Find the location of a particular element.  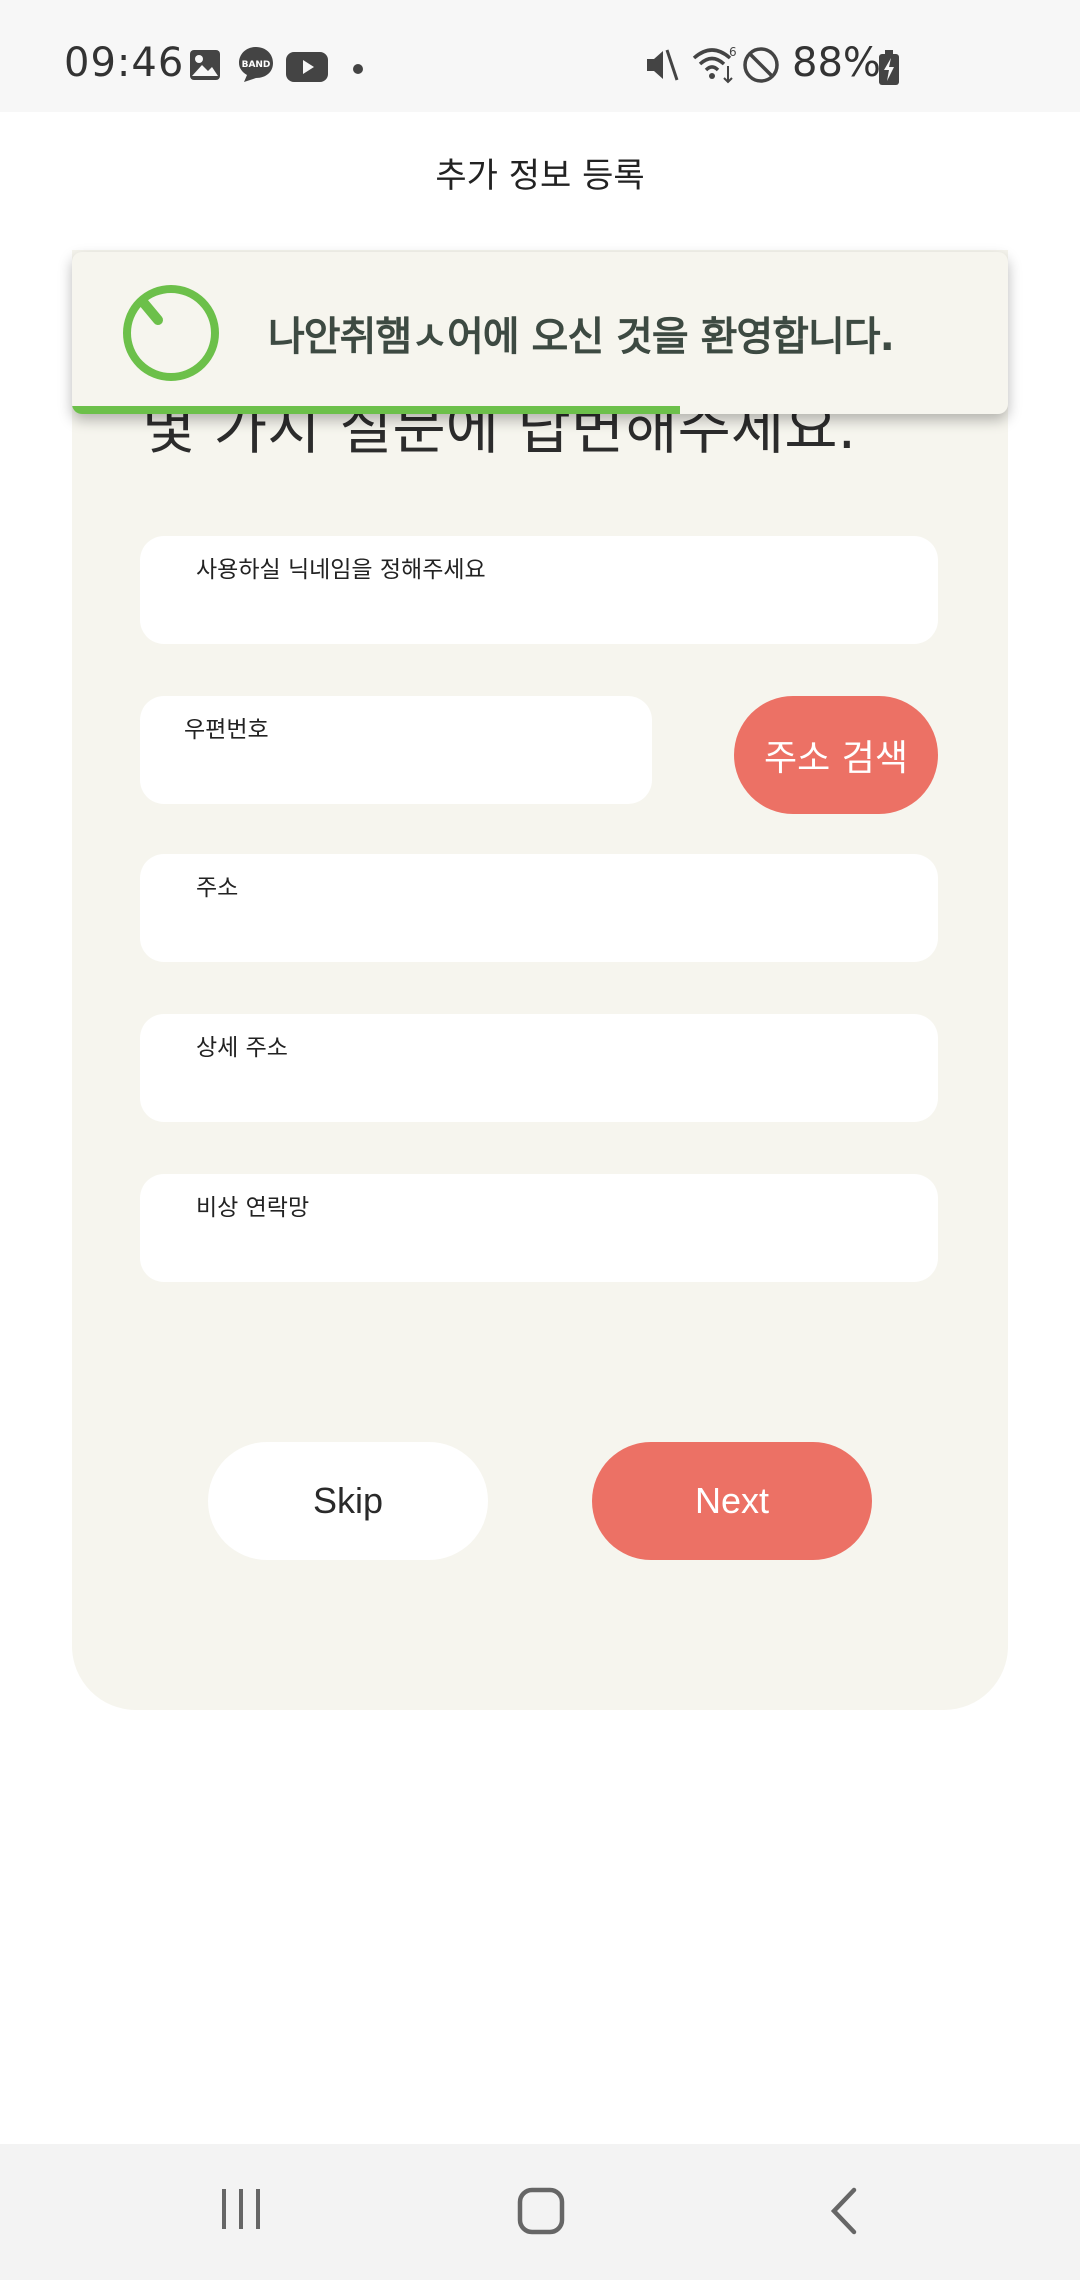

mute-icon is located at coordinates (662, 67).